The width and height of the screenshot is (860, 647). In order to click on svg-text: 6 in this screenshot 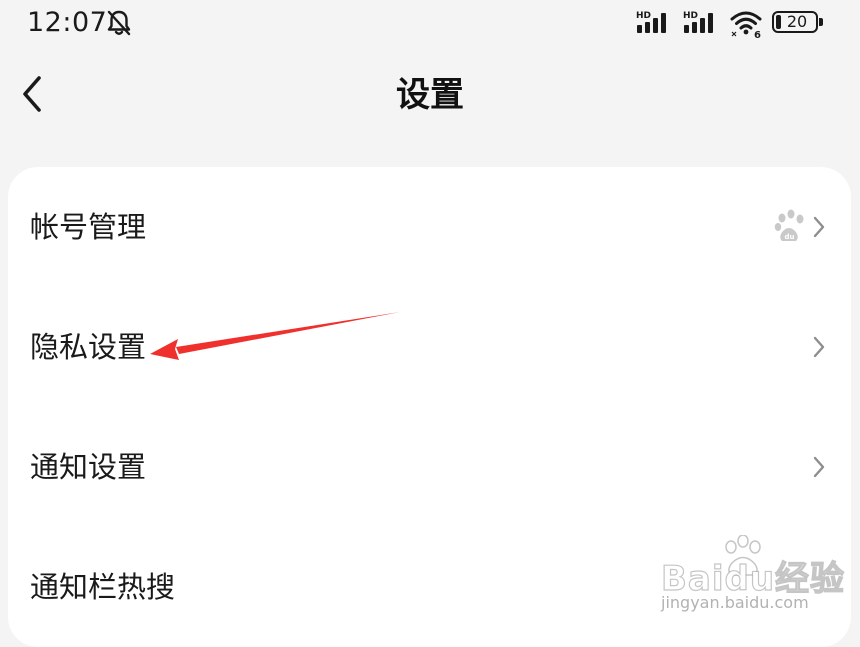, I will do `click(757, 34)`.